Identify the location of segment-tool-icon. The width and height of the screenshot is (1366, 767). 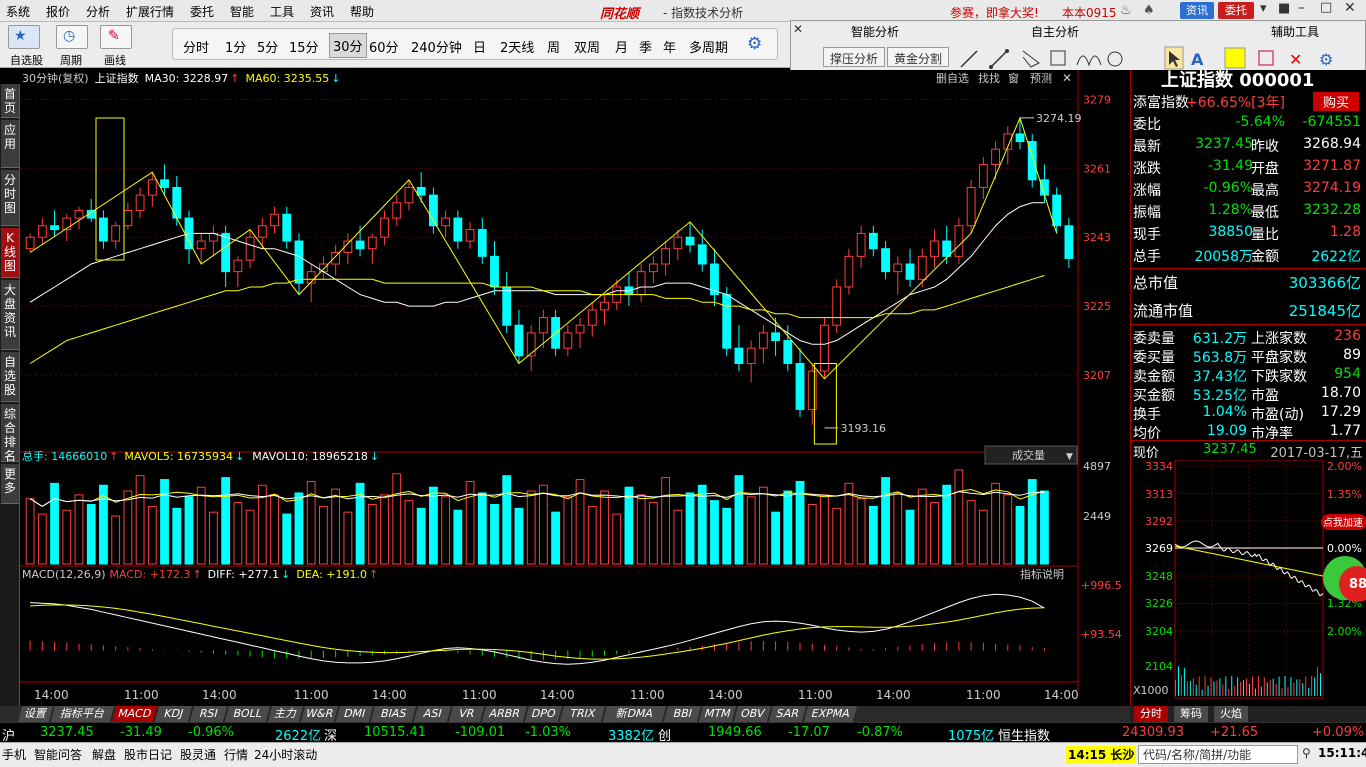
(999, 59).